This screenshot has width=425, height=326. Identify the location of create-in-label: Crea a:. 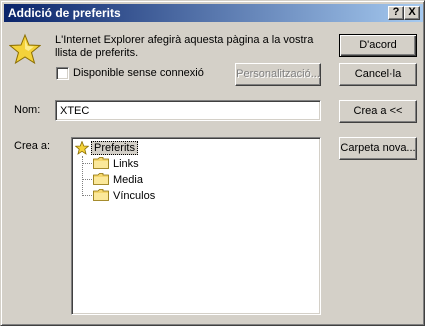
(32, 146).